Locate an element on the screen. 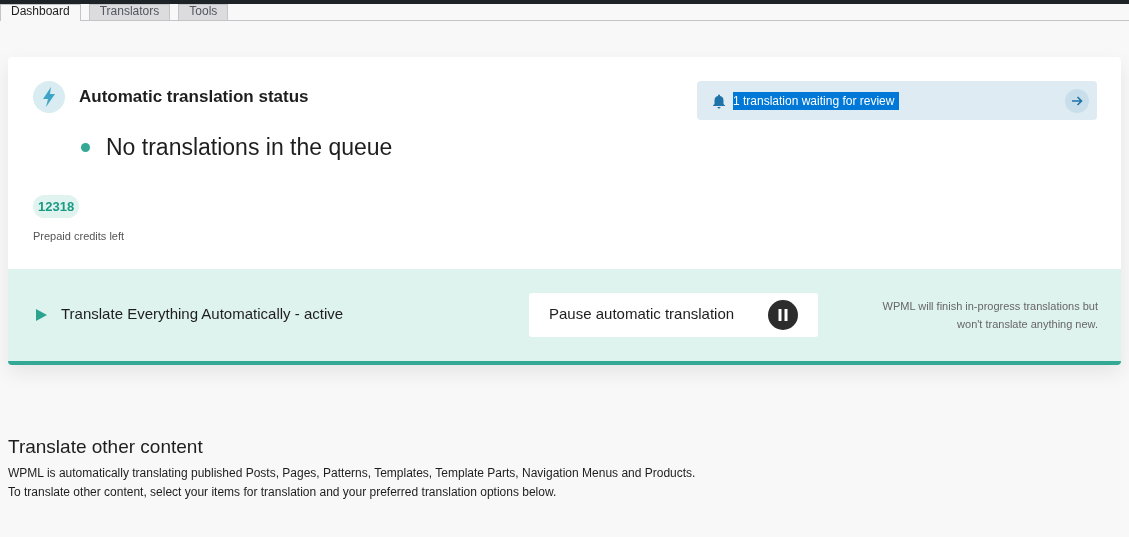  section-title: Translate other content is located at coordinates (106, 446).